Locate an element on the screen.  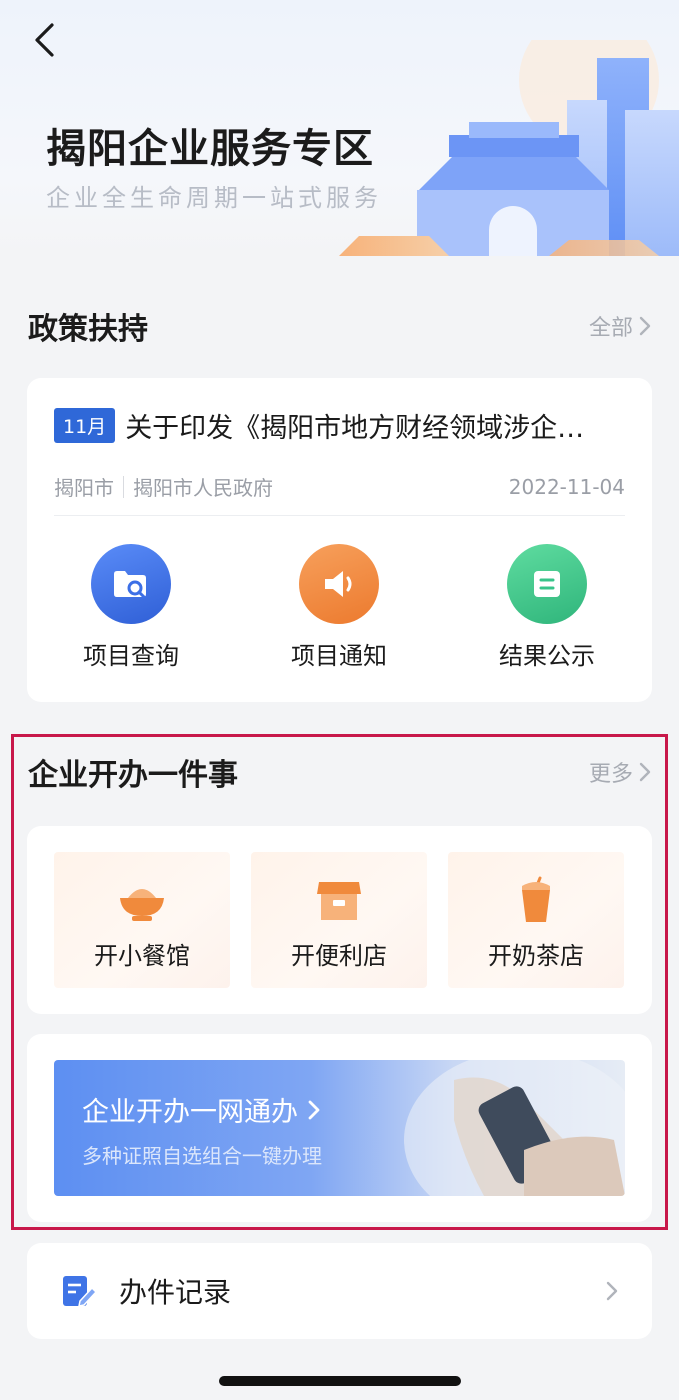
quick-action-label: 项目通知 is located at coordinates (339, 656).